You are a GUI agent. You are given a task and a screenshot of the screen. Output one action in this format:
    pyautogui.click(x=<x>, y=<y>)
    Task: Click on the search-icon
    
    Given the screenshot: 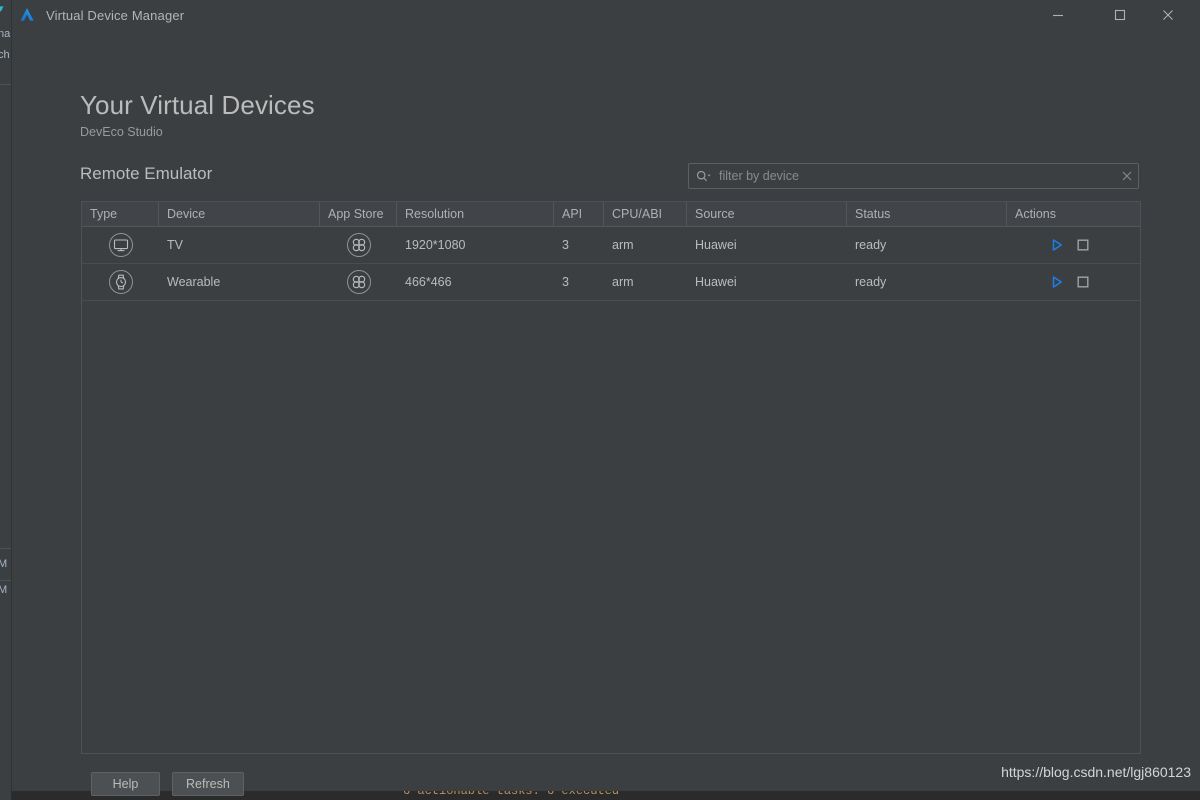 What is the action you would take?
    pyautogui.click(x=704, y=176)
    